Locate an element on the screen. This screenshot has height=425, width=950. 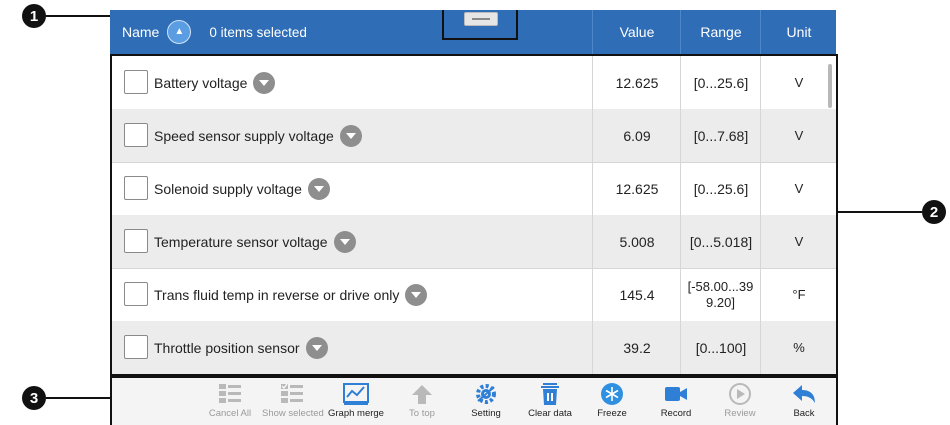
setting-icon is located at coordinates (486, 394).